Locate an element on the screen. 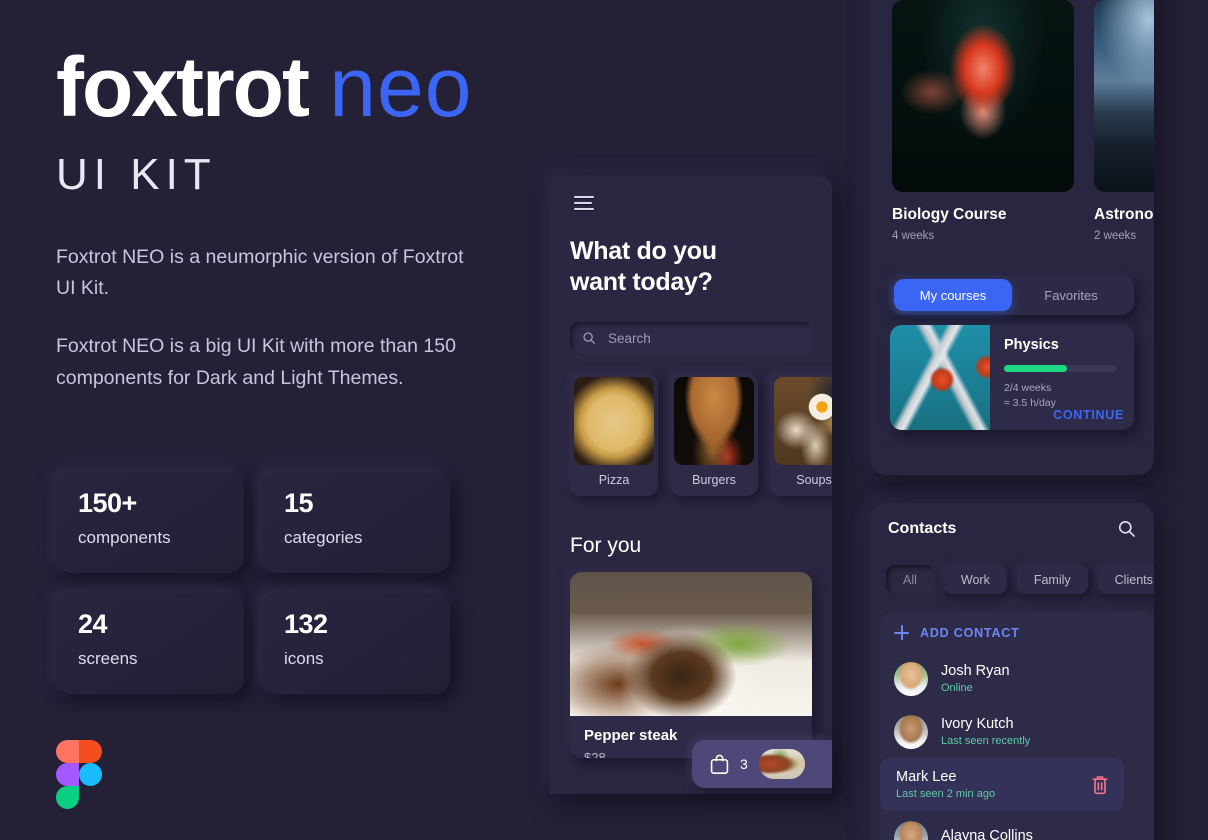  course-item-astronomy: Astronomy 2 weeks is located at coordinates (1124, 224).